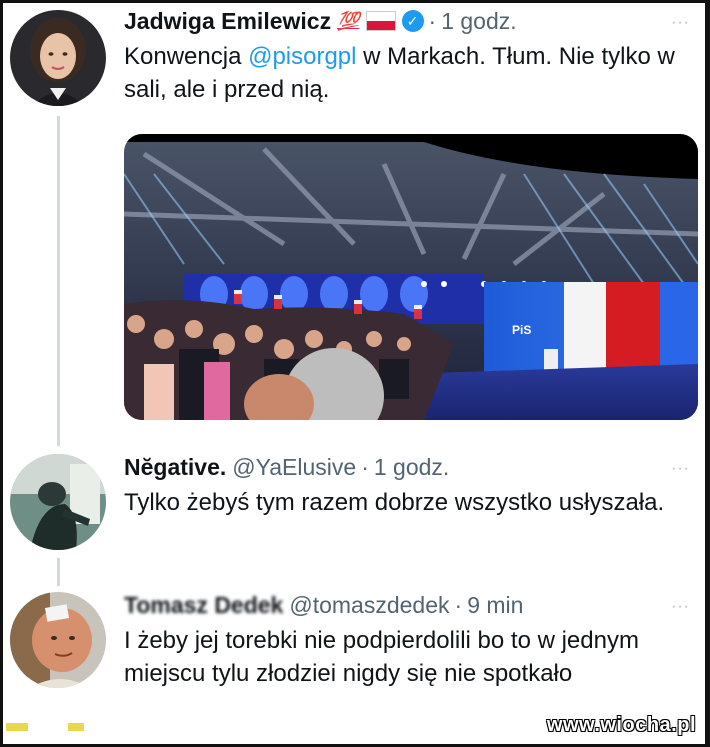 The width and height of the screenshot is (710, 747). Describe the element at coordinates (294, 467) in the screenshot. I see `author-handle: @YaElusive` at that location.